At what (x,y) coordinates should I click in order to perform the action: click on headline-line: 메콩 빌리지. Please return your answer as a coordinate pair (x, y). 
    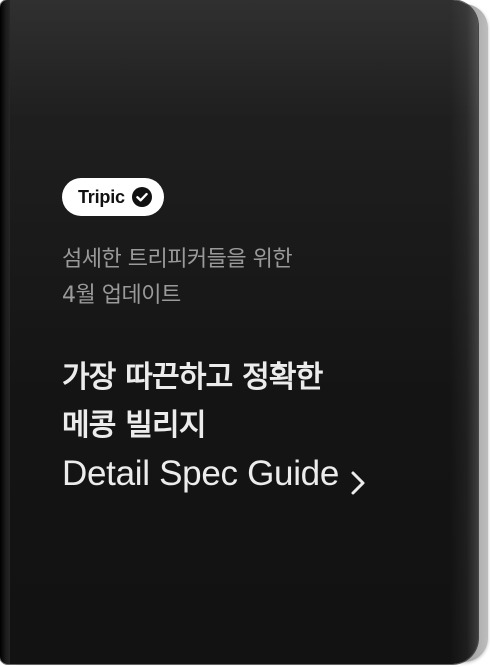
    Looking at the image, I should click on (134, 425).